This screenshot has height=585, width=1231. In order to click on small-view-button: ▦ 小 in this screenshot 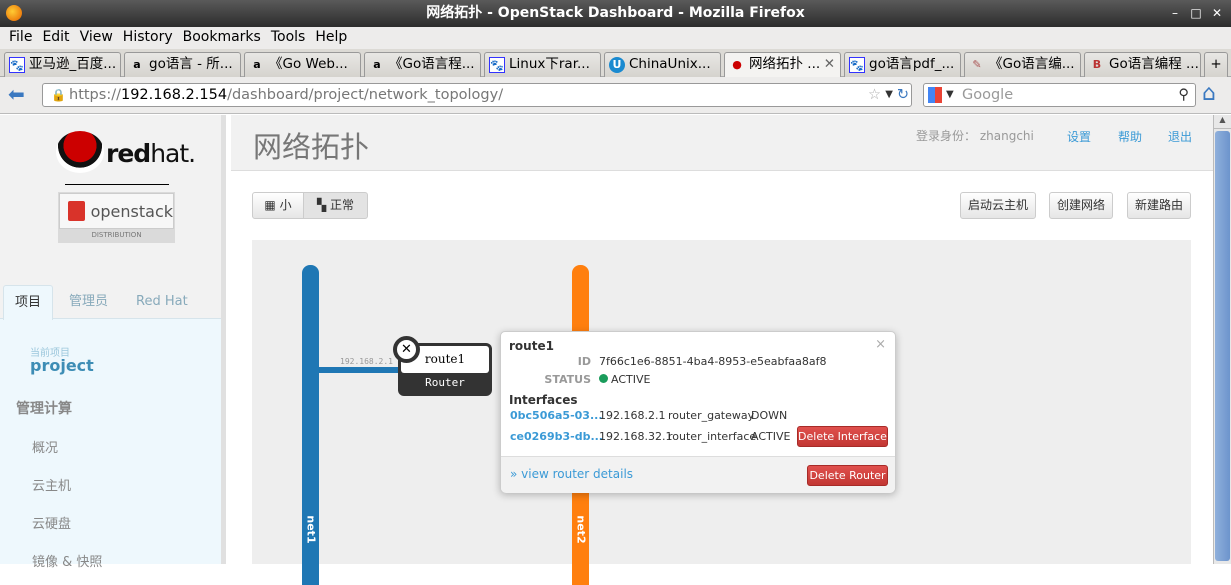, I will do `click(278, 205)`.